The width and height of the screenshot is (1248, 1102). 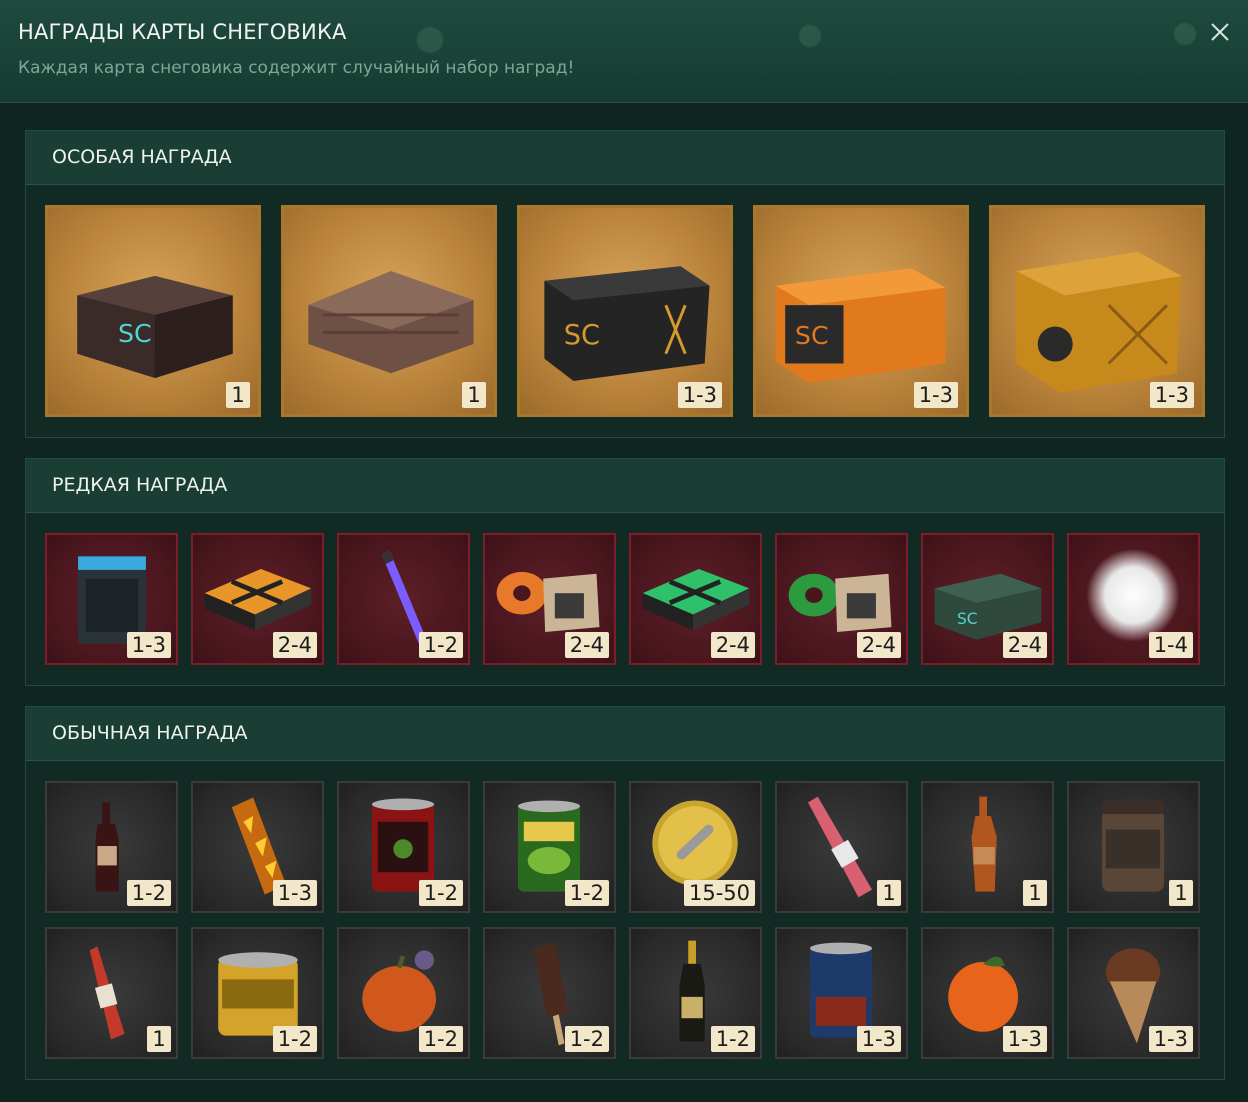 I want to click on section-title: РЕДКАЯ НАГРАДА, so click(x=140, y=485).